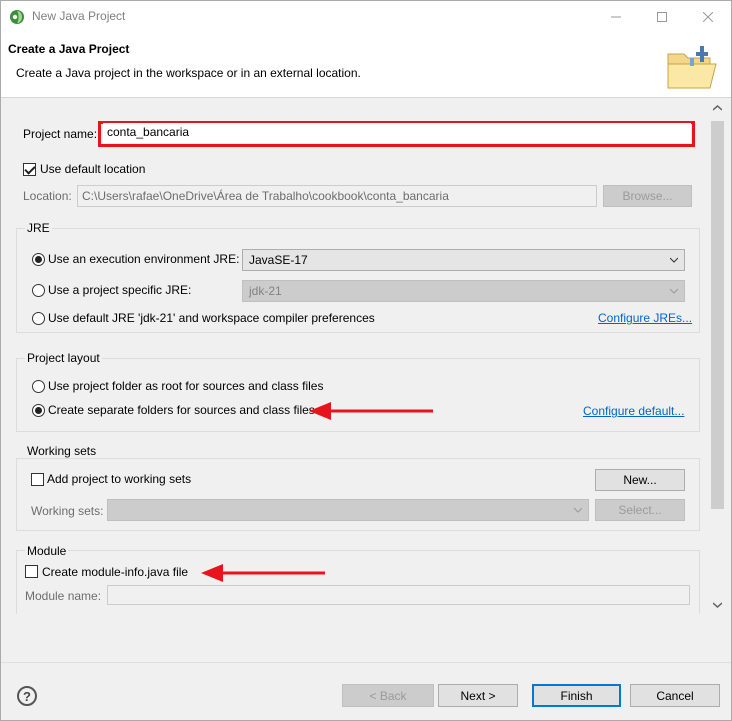 Image resolution: width=732 pixels, height=721 pixels. I want to click on maximize-button, so click(662, 16).